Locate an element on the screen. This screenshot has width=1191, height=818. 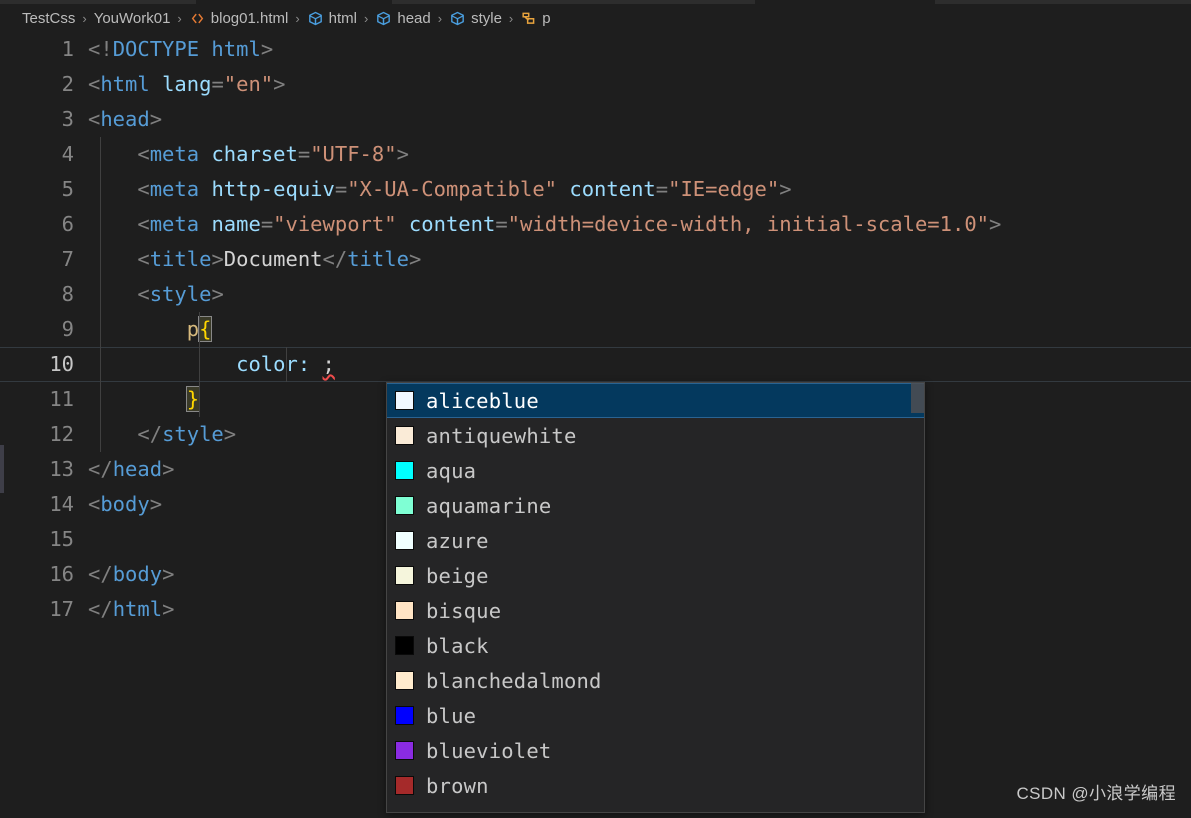
line-number: 4 is located at coordinates (67, 154).